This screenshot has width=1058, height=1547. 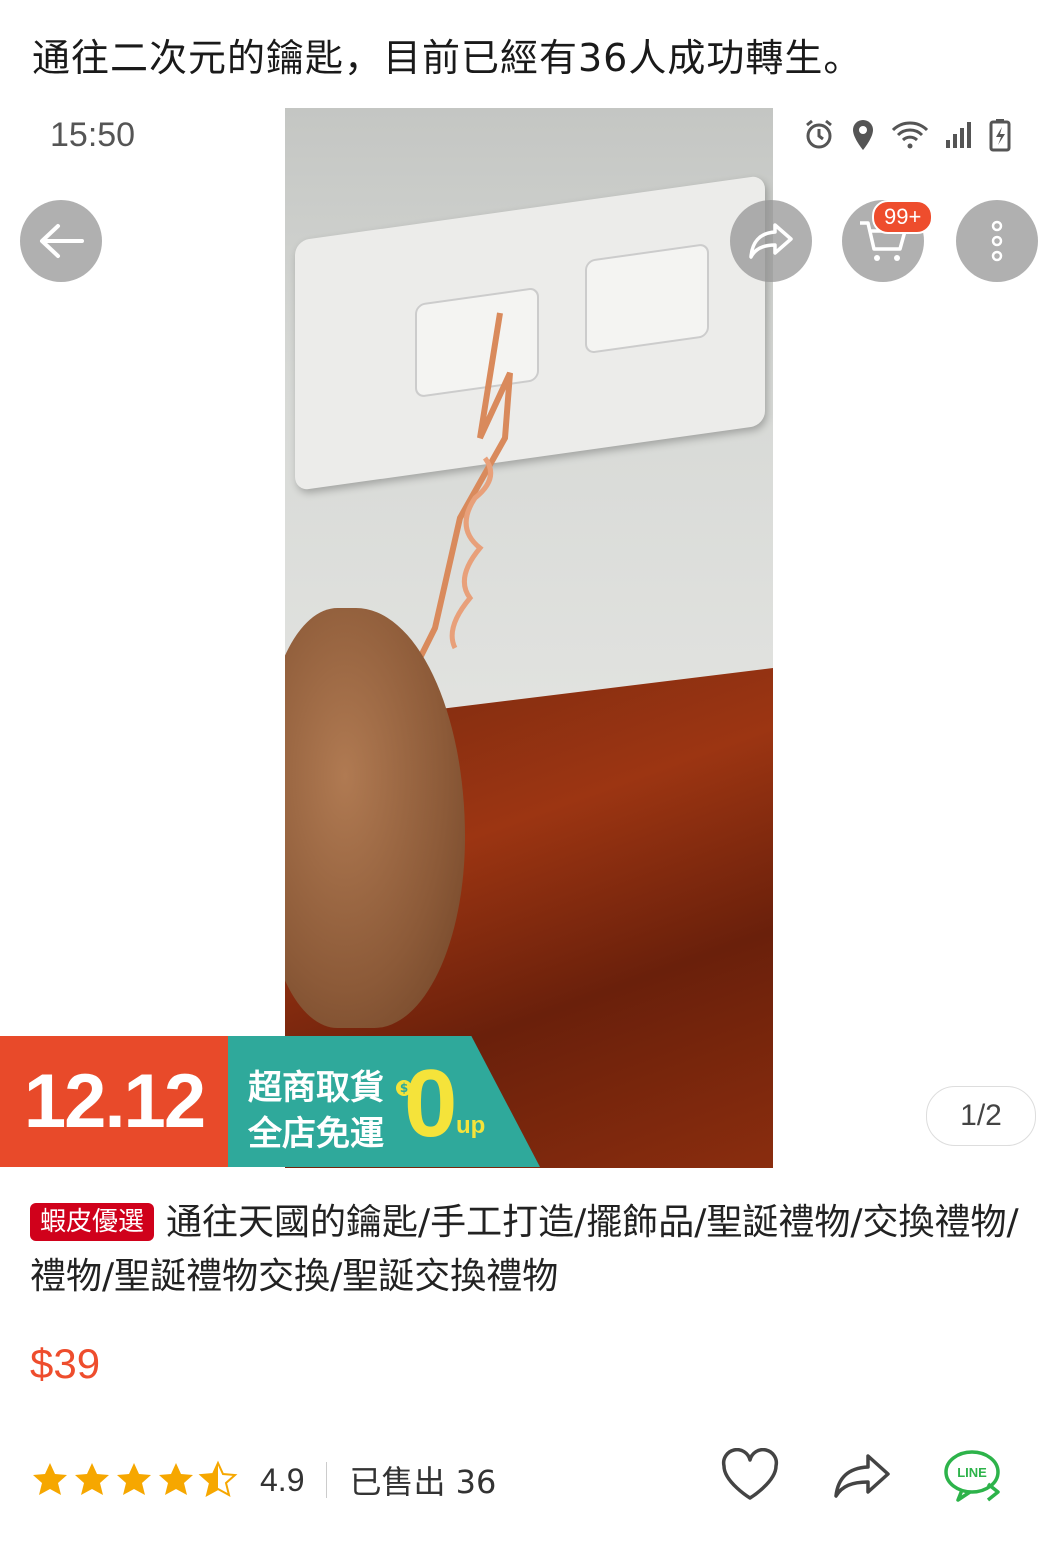 What do you see at coordinates (423, 1482) in the screenshot?
I see `sold-count: 已售出 36` at bounding box center [423, 1482].